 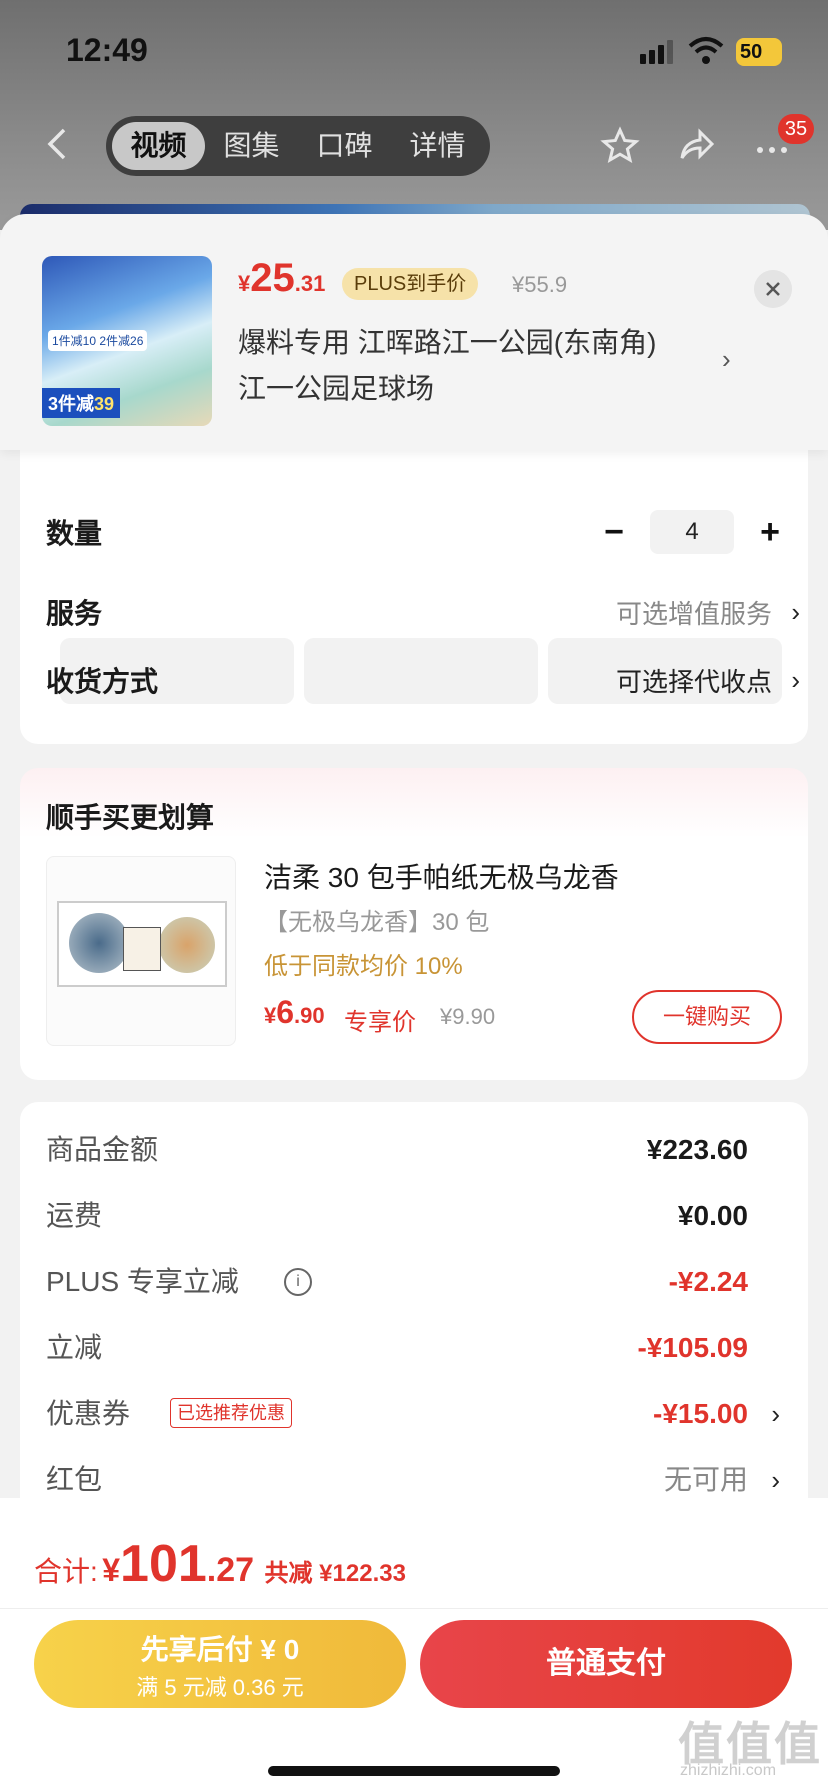 I want to click on normal-pay-button: 普通支付, so click(x=606, y=1664).